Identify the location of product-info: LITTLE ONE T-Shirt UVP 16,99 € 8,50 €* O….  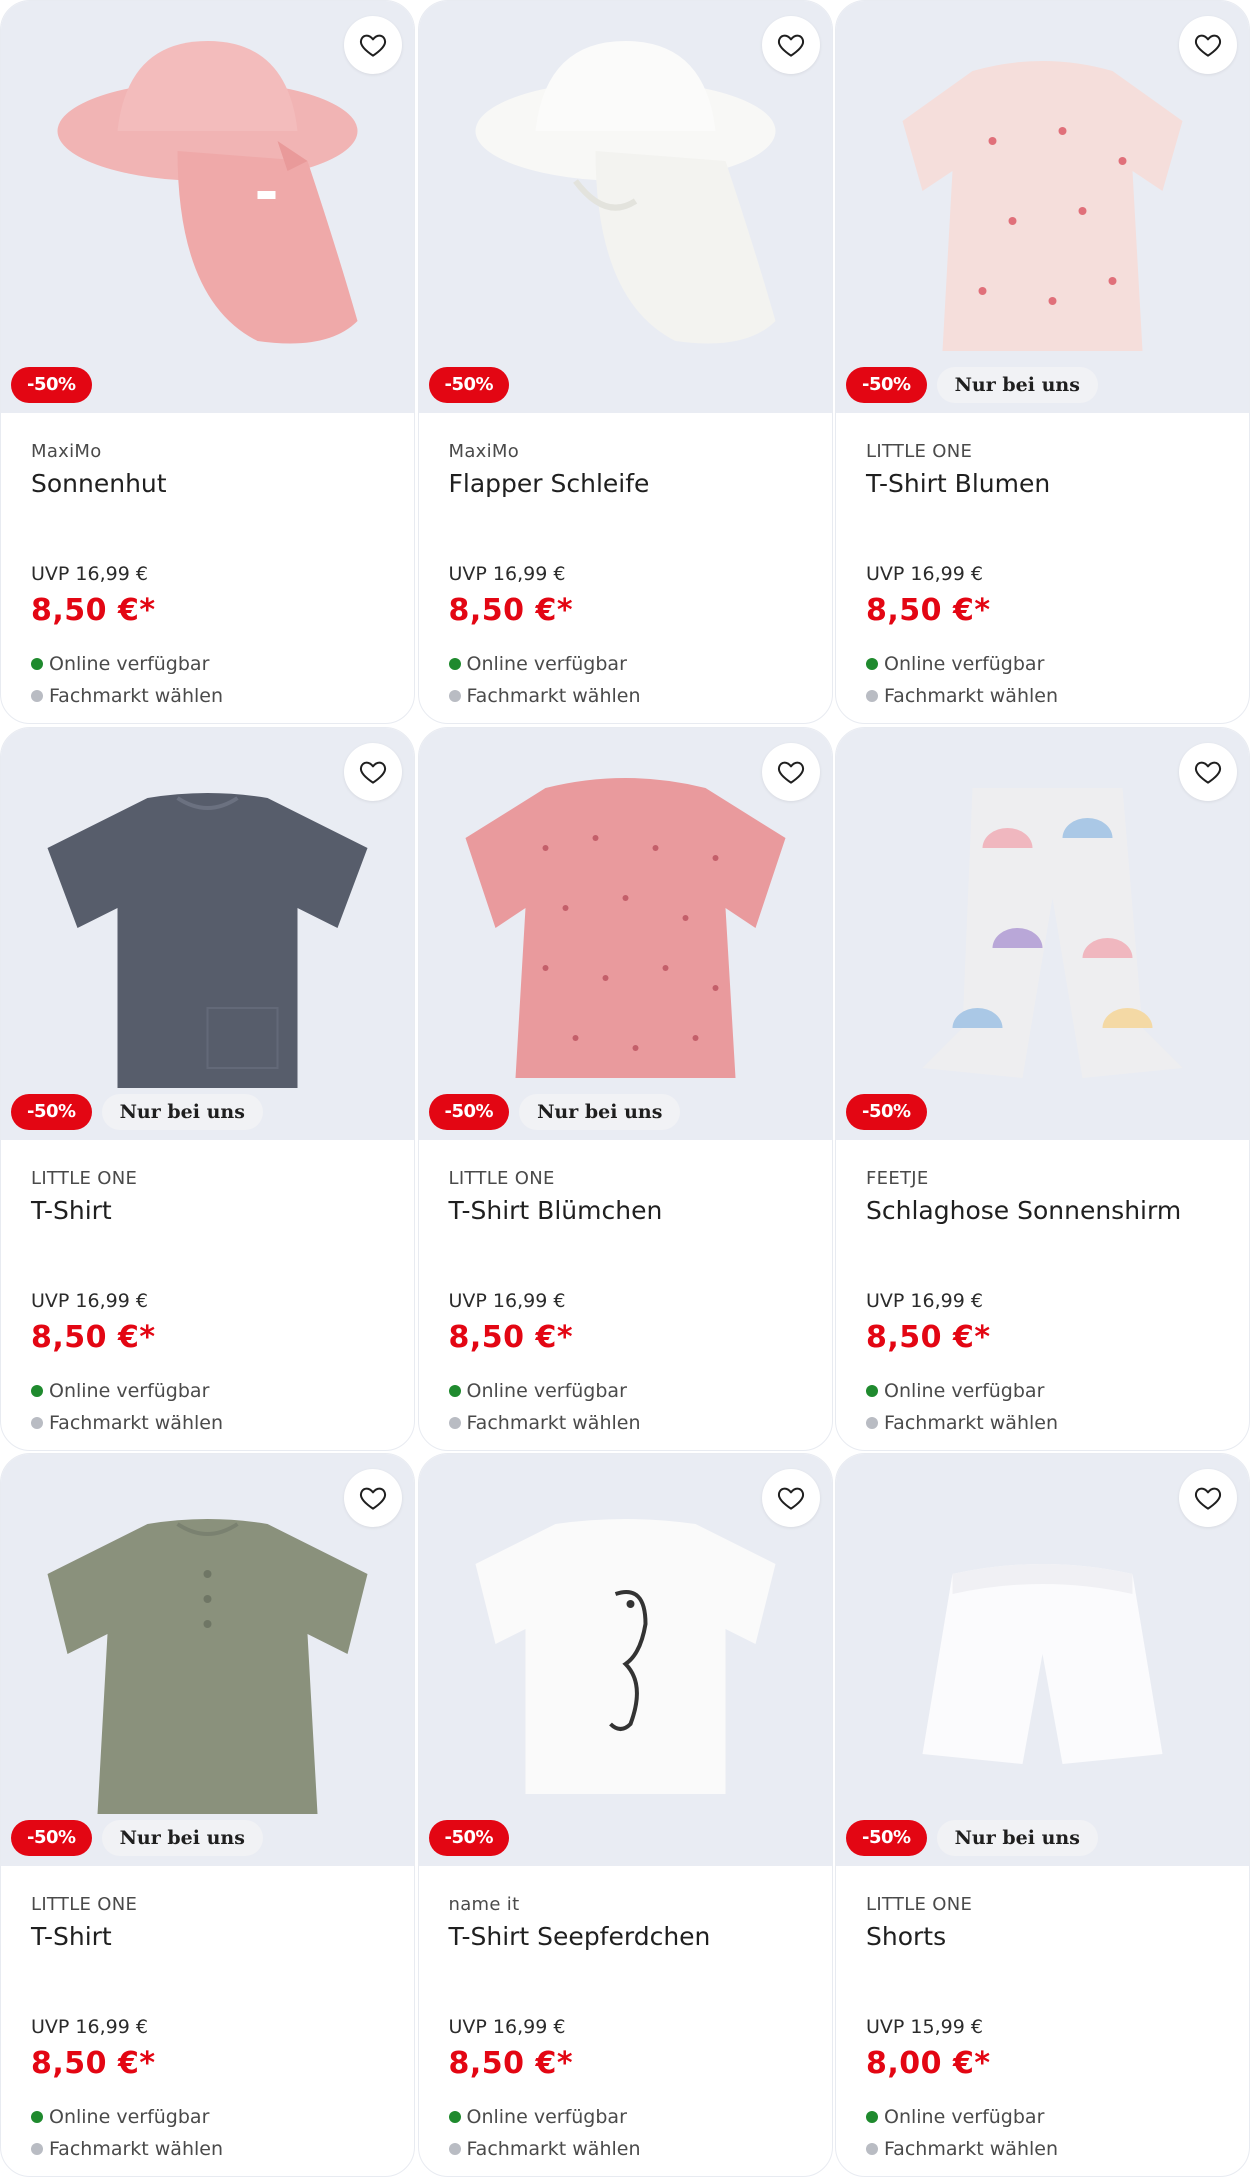
(207, 1295).